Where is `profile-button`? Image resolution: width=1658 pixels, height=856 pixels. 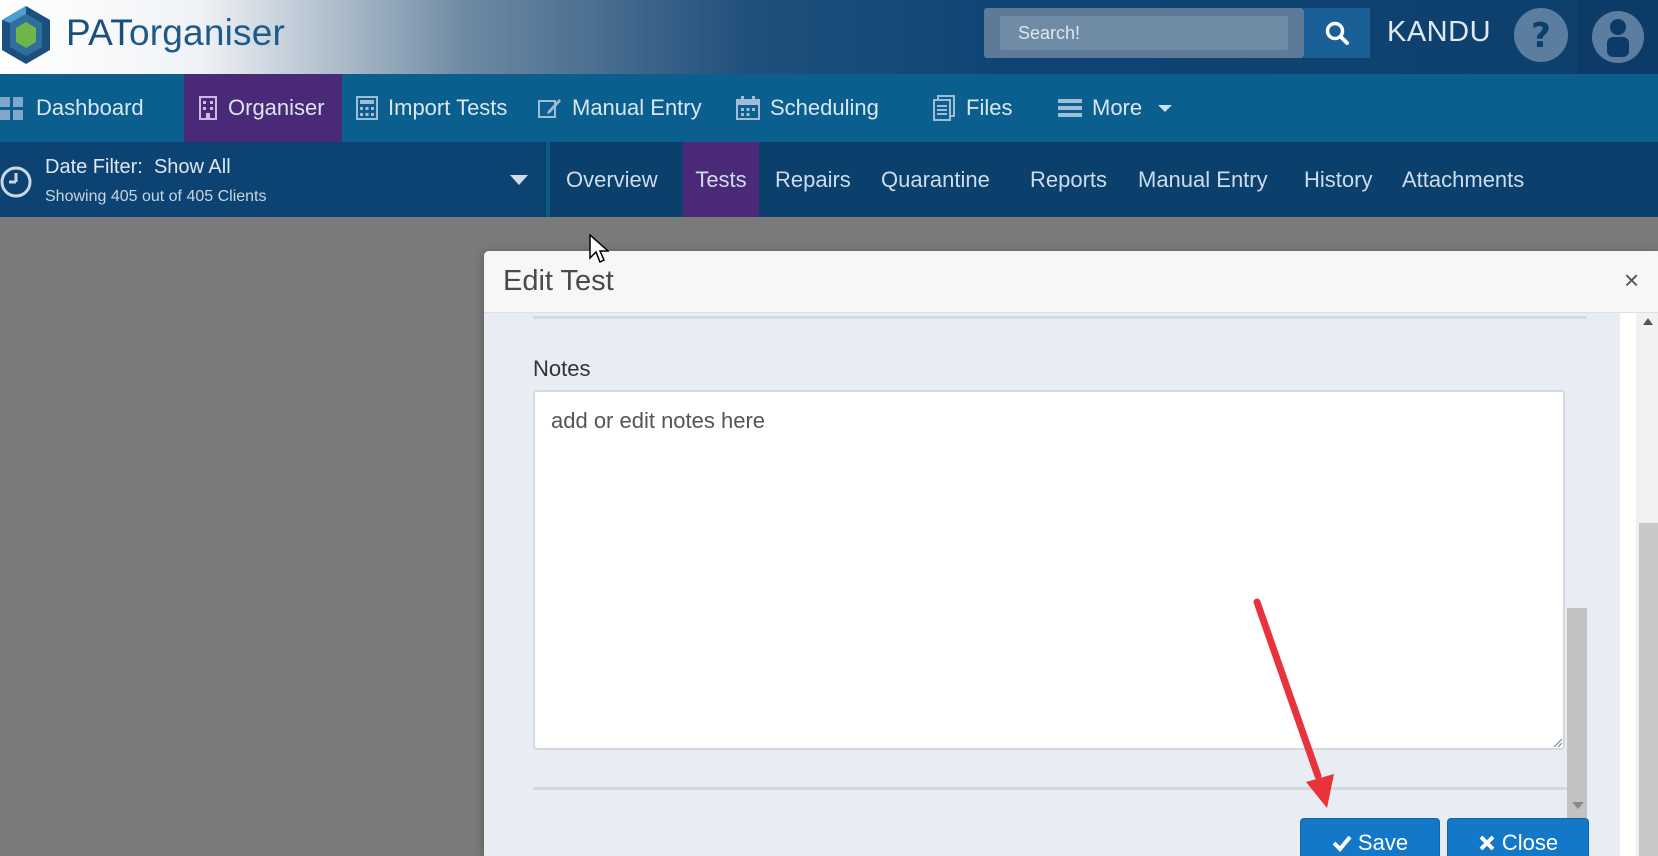
profile-button is located at coordinates (1618, 37).